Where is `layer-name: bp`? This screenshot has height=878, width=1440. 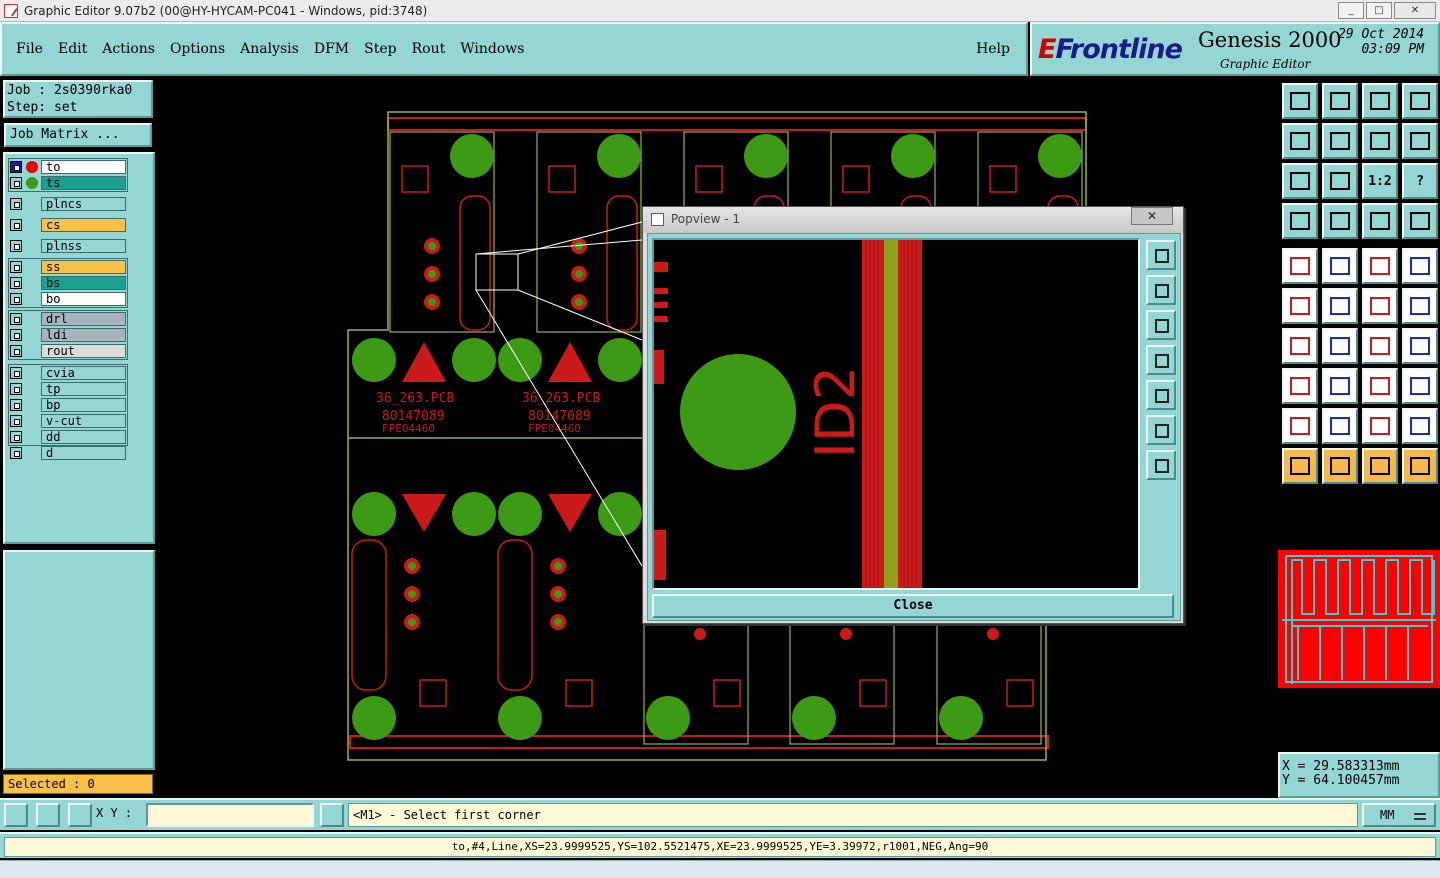 layer-name: bp is located at coordinates (83, 405).